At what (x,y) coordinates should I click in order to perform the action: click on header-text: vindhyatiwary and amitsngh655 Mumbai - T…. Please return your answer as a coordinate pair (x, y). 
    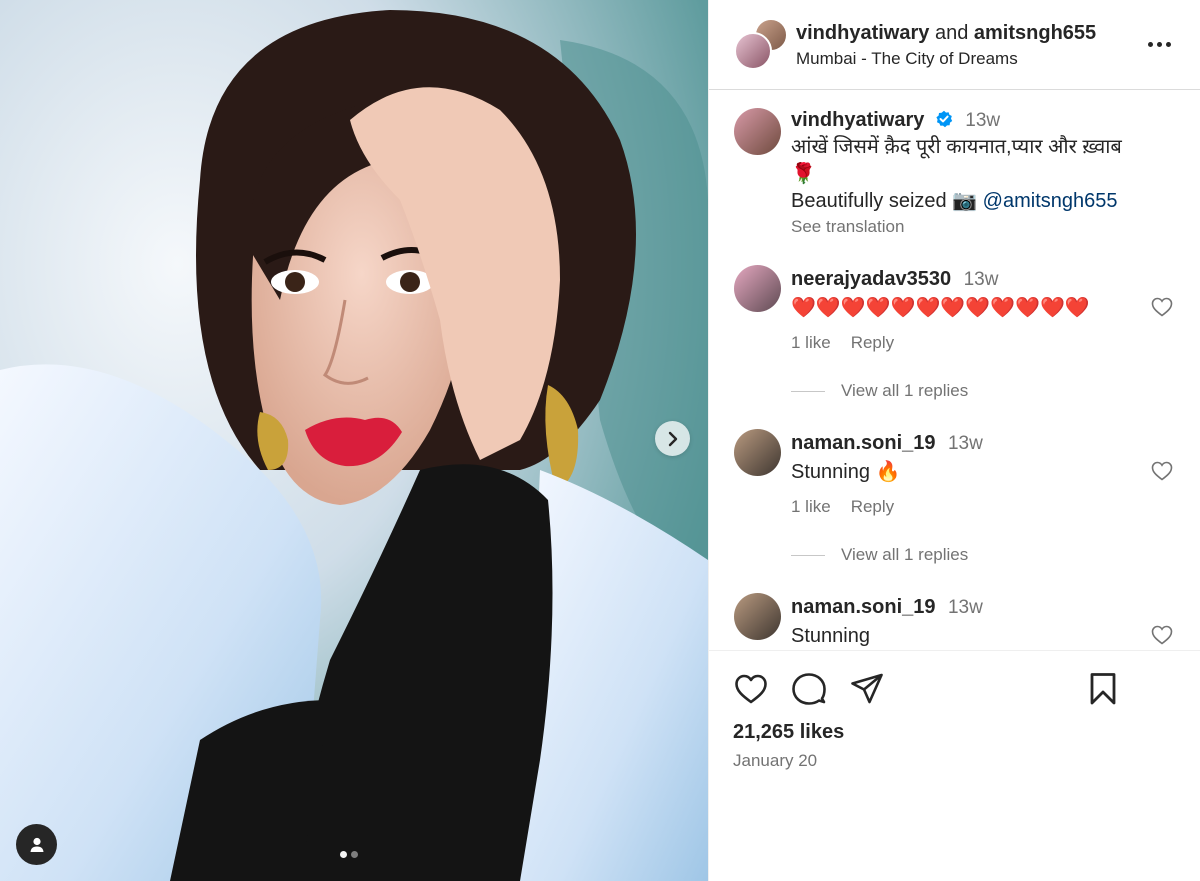
    Looking at the image, I should click on (946, 46).